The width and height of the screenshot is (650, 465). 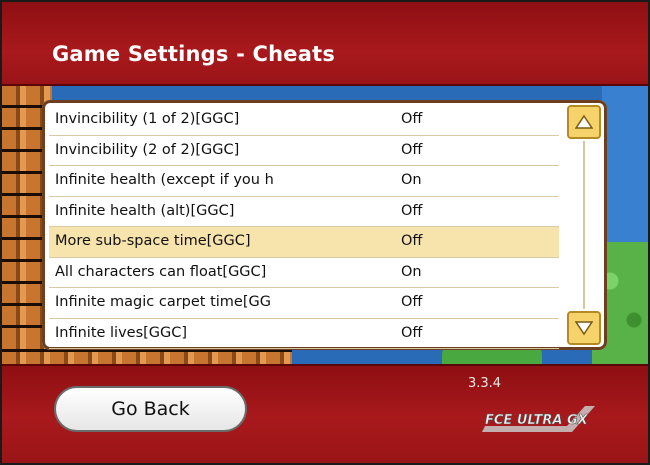 I want to click on cheat-name: All characters can float[GGC], so click(x=161, y=271).